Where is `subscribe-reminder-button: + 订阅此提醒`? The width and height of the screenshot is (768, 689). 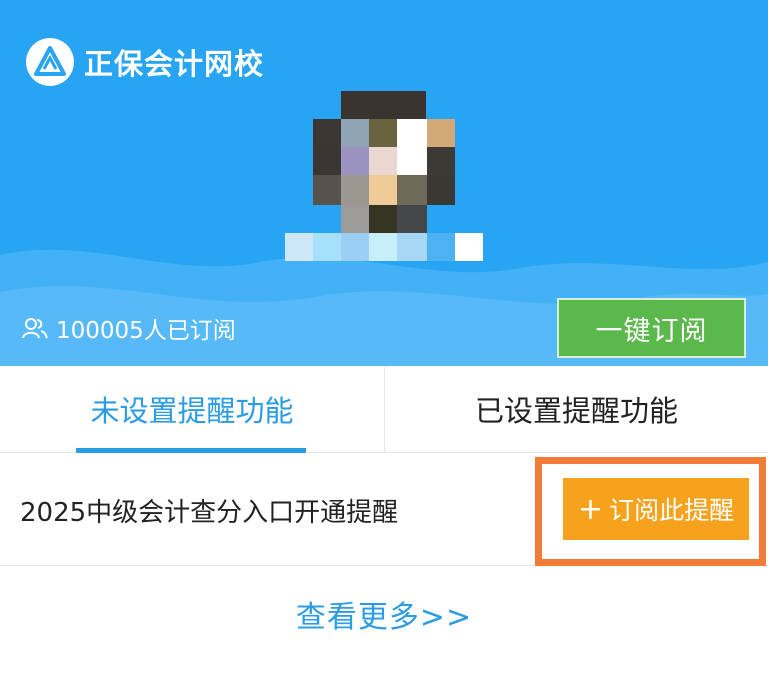 subscribe-reminder-button: + 订阅此提醒 is located at coordinates (656, 509).